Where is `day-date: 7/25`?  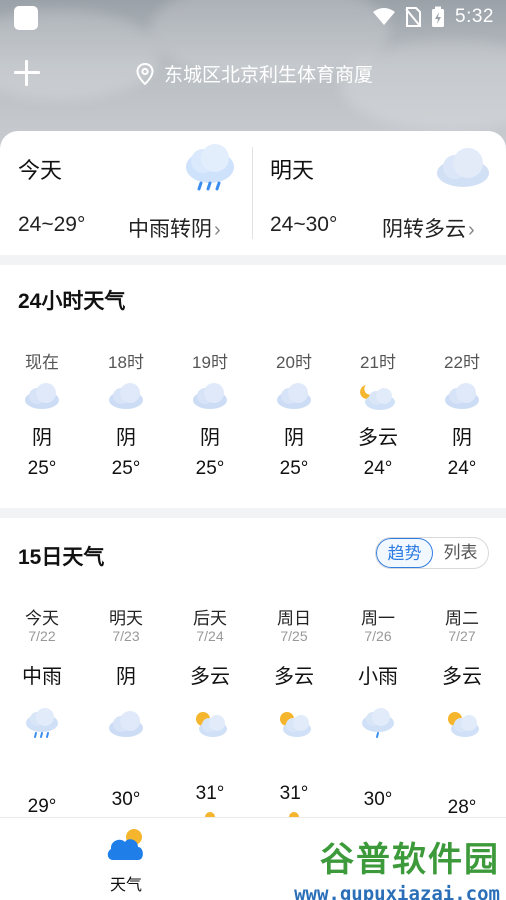
day-date: 7/25 is located at coordinates (294, 636).